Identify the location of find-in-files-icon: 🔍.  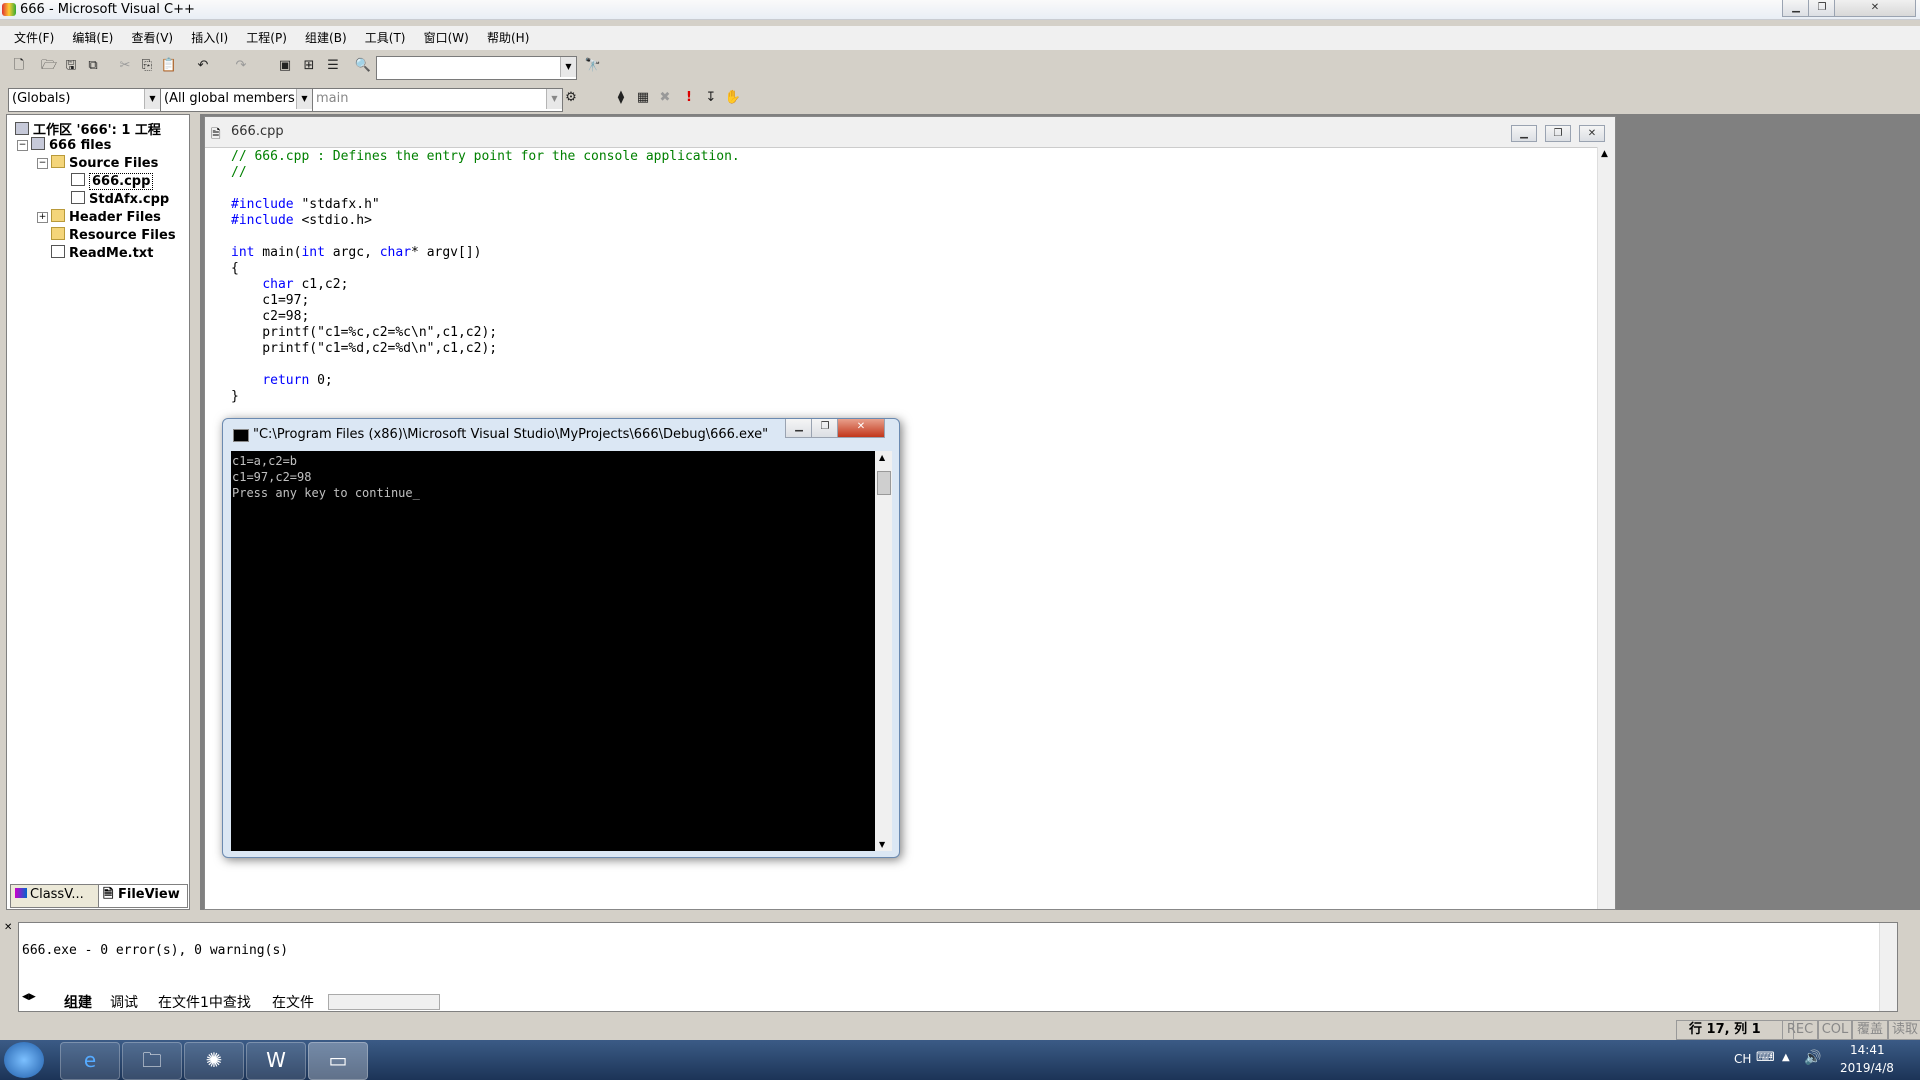
(363, 66).